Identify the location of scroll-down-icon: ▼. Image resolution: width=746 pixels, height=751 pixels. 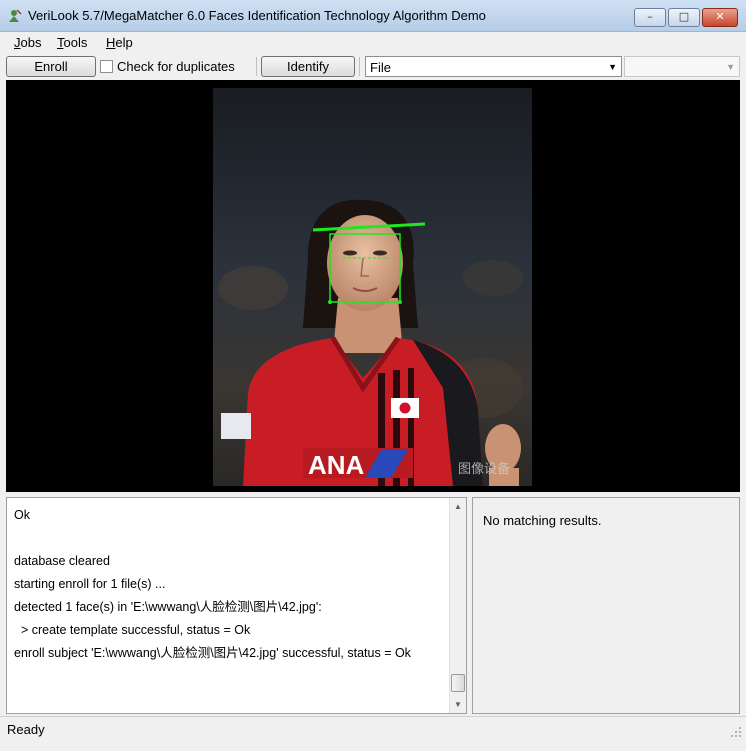
(458, 704).